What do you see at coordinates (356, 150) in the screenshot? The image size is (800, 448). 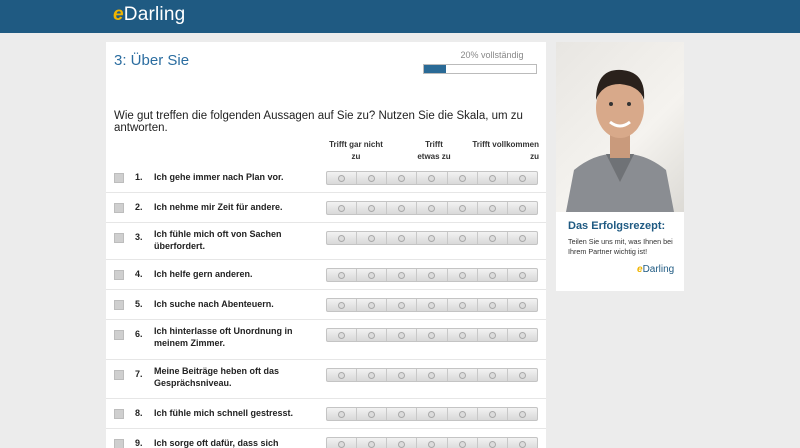 I see `scale-label-low: Trifft gar nicht zu` at bounding box center [356, 150].